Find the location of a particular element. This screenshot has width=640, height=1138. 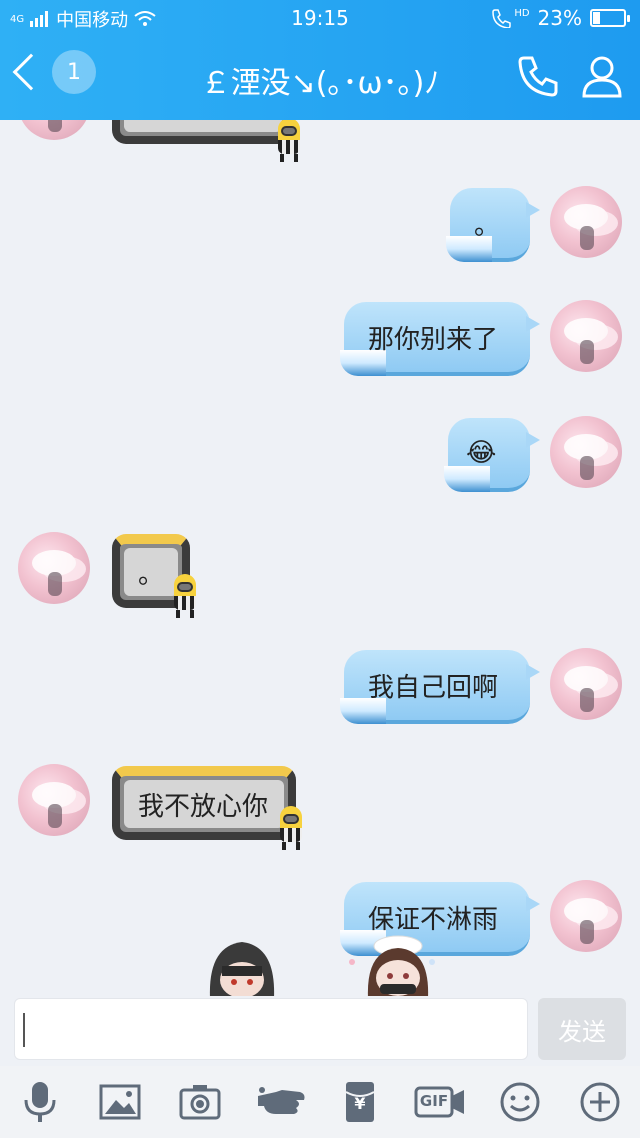

message-bubble-right: 😂 is located at coordinates (492, 455).